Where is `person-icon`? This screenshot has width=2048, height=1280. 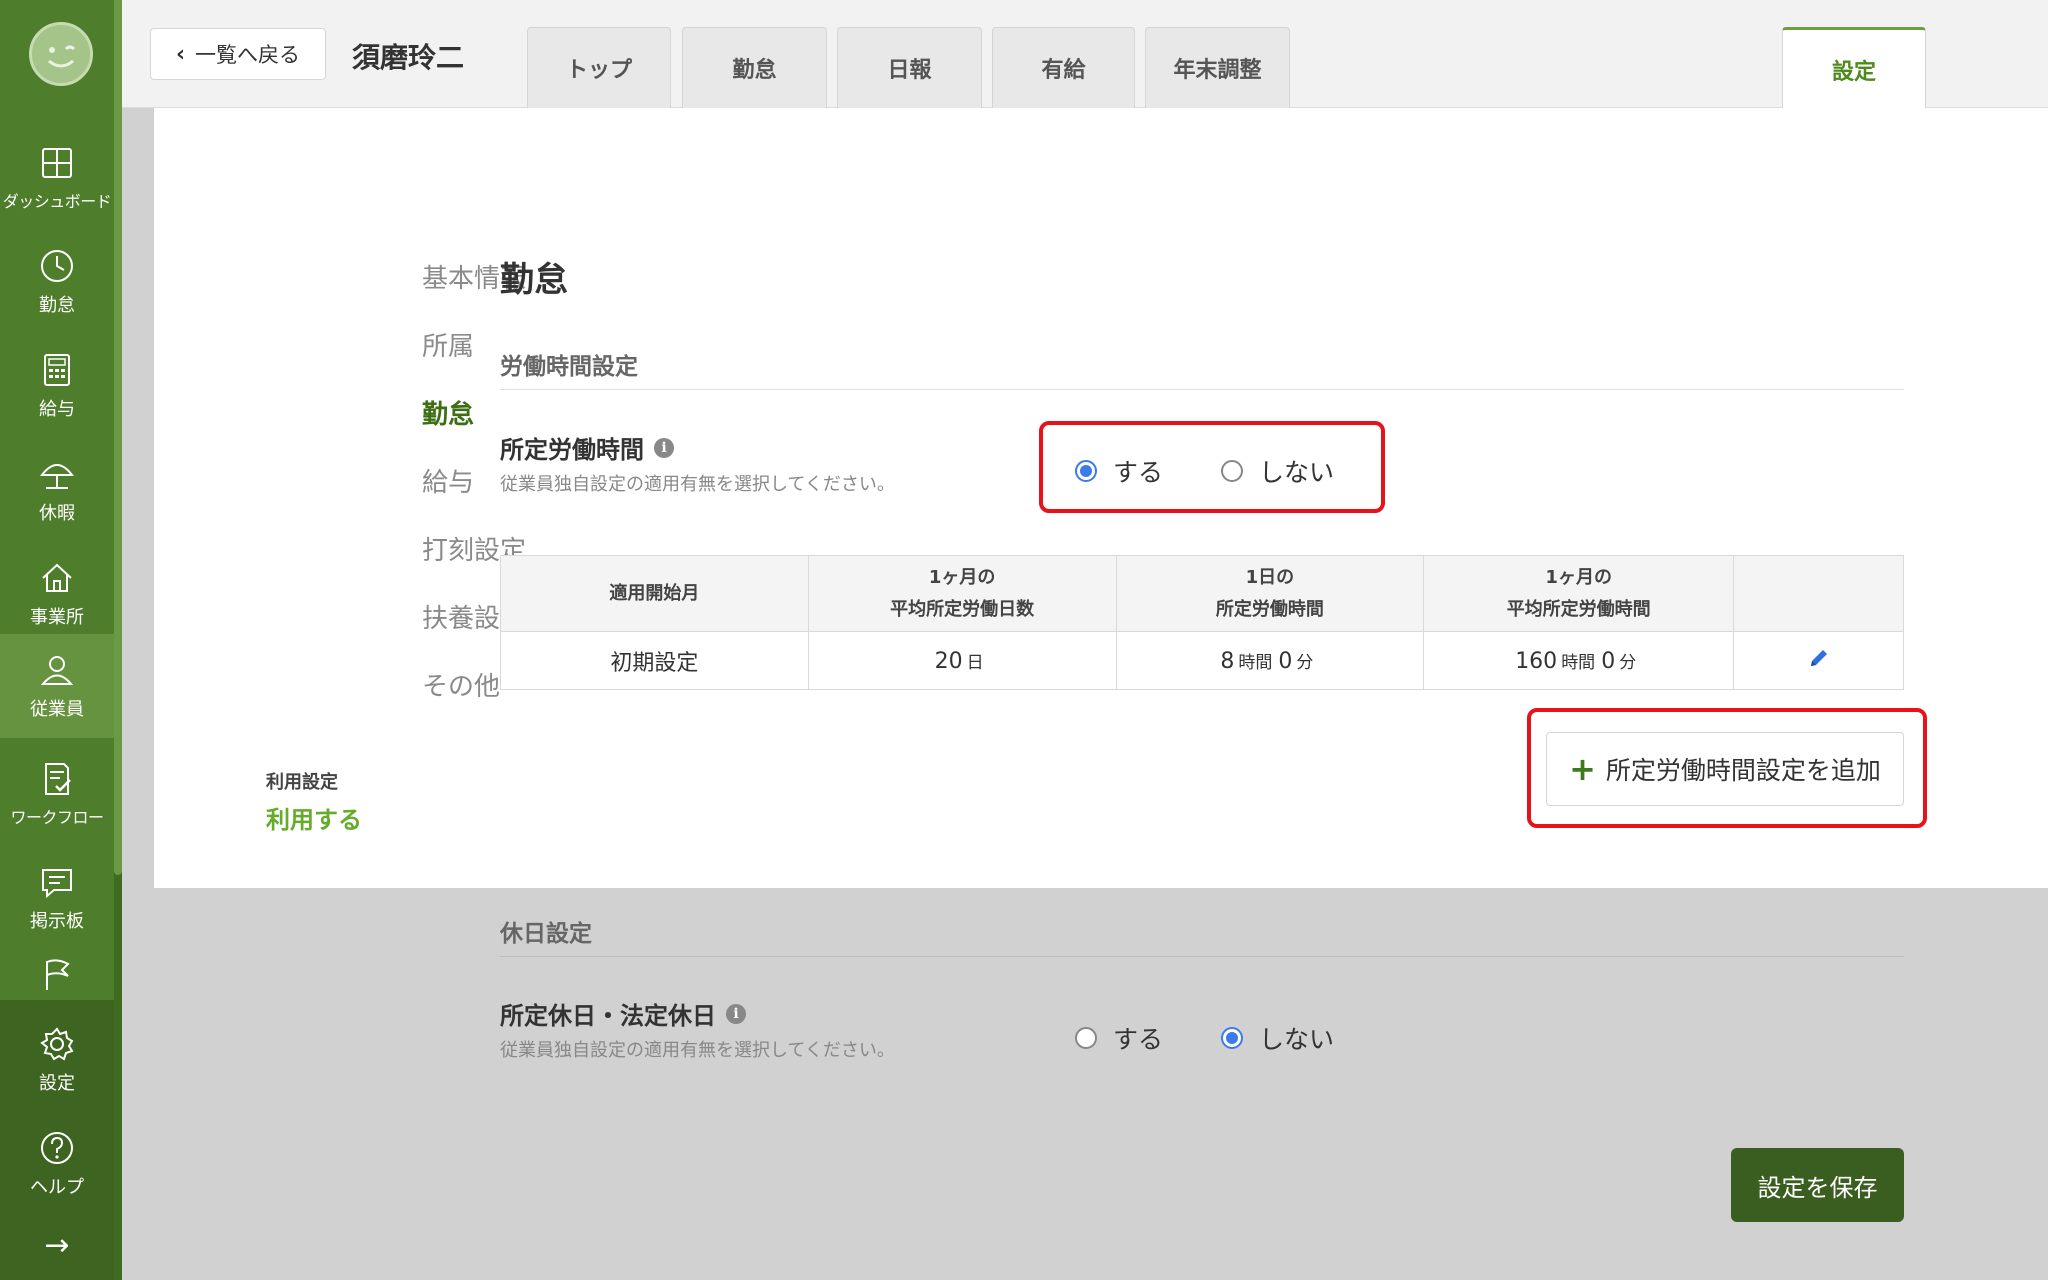 person-icon is located at coordinates (57, 670).